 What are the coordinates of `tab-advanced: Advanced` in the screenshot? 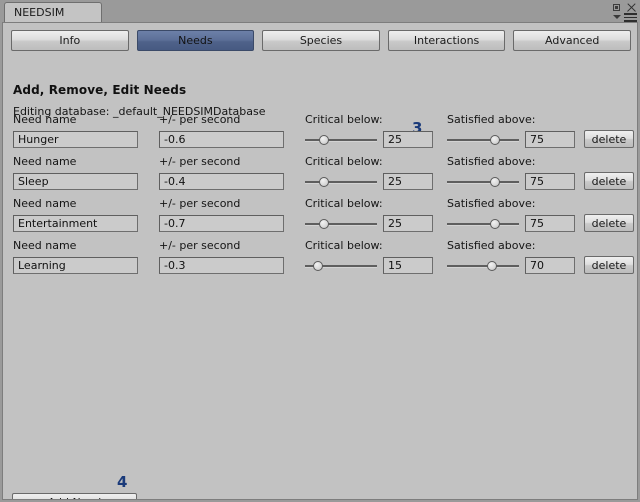 It's located at (572, 40).